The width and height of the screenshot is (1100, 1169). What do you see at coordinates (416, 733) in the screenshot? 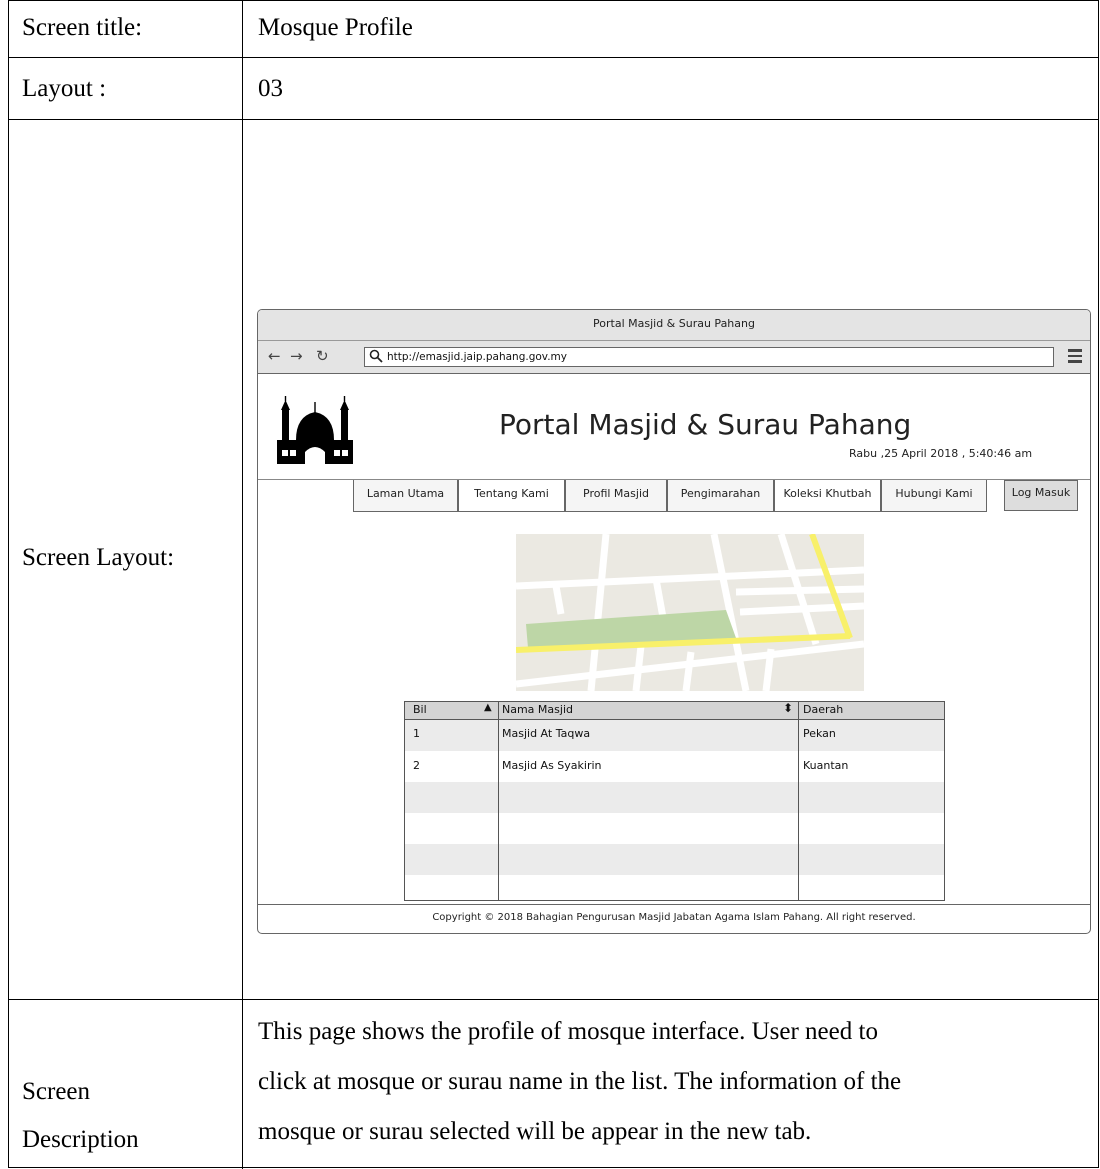
I see `cell-bil: 1` at bounding box center [416, 733].